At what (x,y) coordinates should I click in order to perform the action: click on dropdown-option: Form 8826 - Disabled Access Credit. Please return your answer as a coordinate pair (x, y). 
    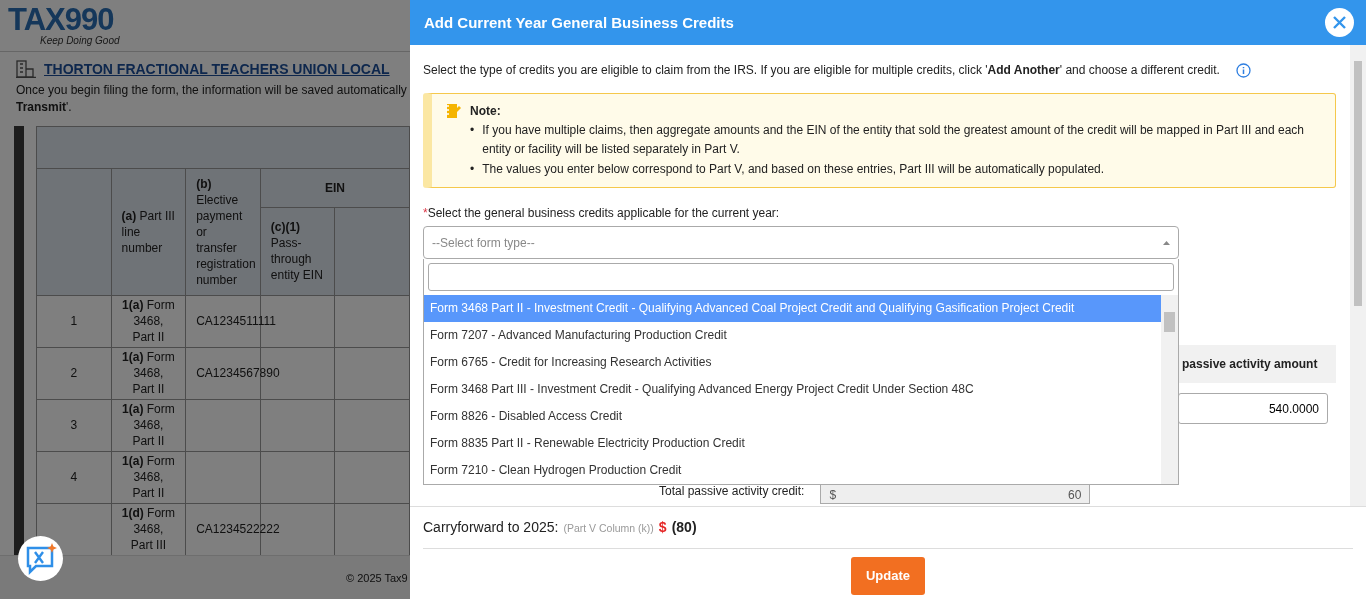
    Looking at the image, I should click on (792, 416).